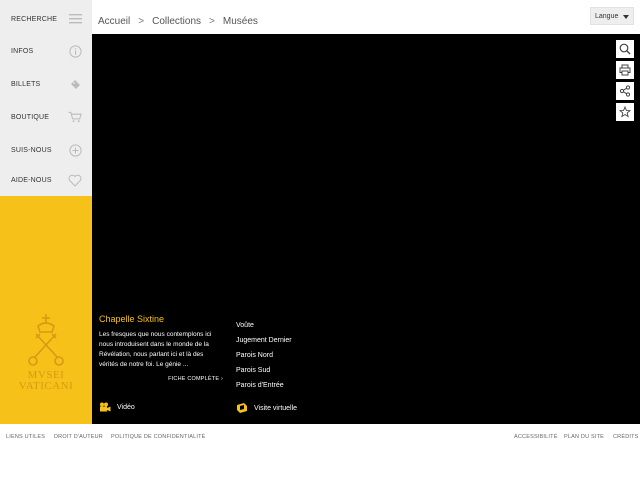 The image size is (640, 480). I want to click on sidebar-item-label: RECHERCHE, so click(34, 19).